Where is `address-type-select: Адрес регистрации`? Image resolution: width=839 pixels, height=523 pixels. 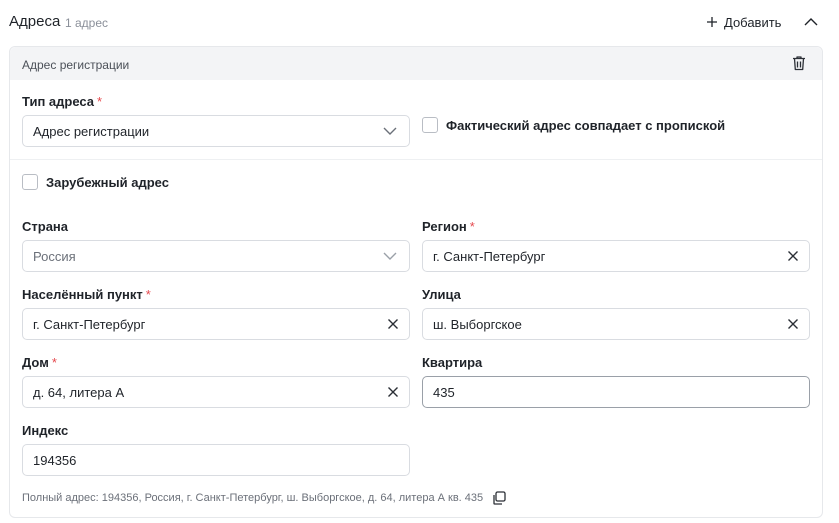 address-type-select: Адрес регистрации is located at coordinates (216, 131).